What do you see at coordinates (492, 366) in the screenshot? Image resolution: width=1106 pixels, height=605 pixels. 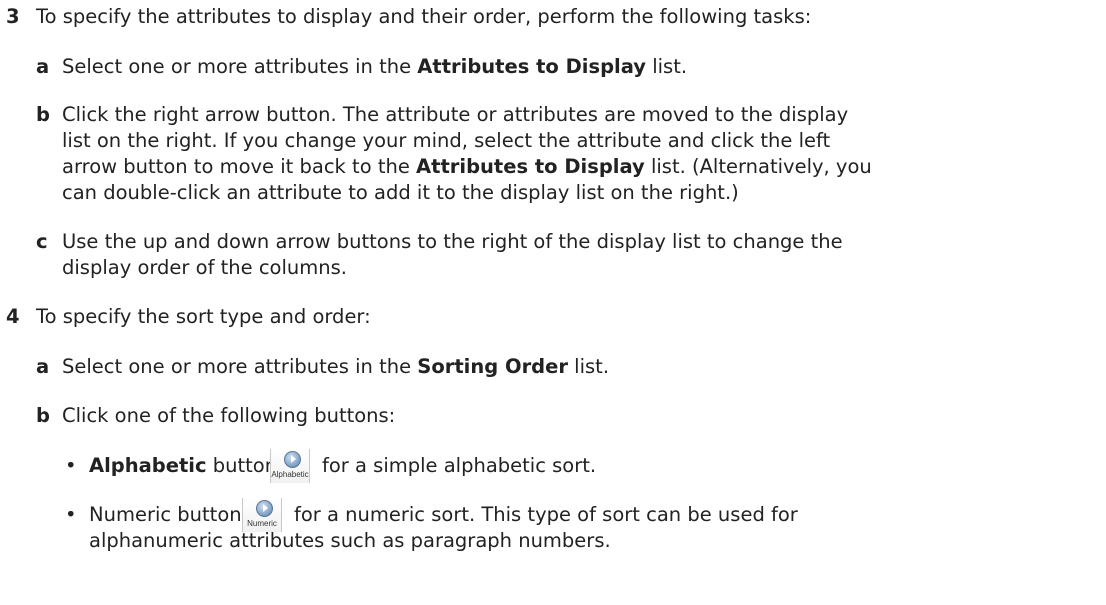 I see `ui-term: Sorting Order` at bounding box center [492, 366].